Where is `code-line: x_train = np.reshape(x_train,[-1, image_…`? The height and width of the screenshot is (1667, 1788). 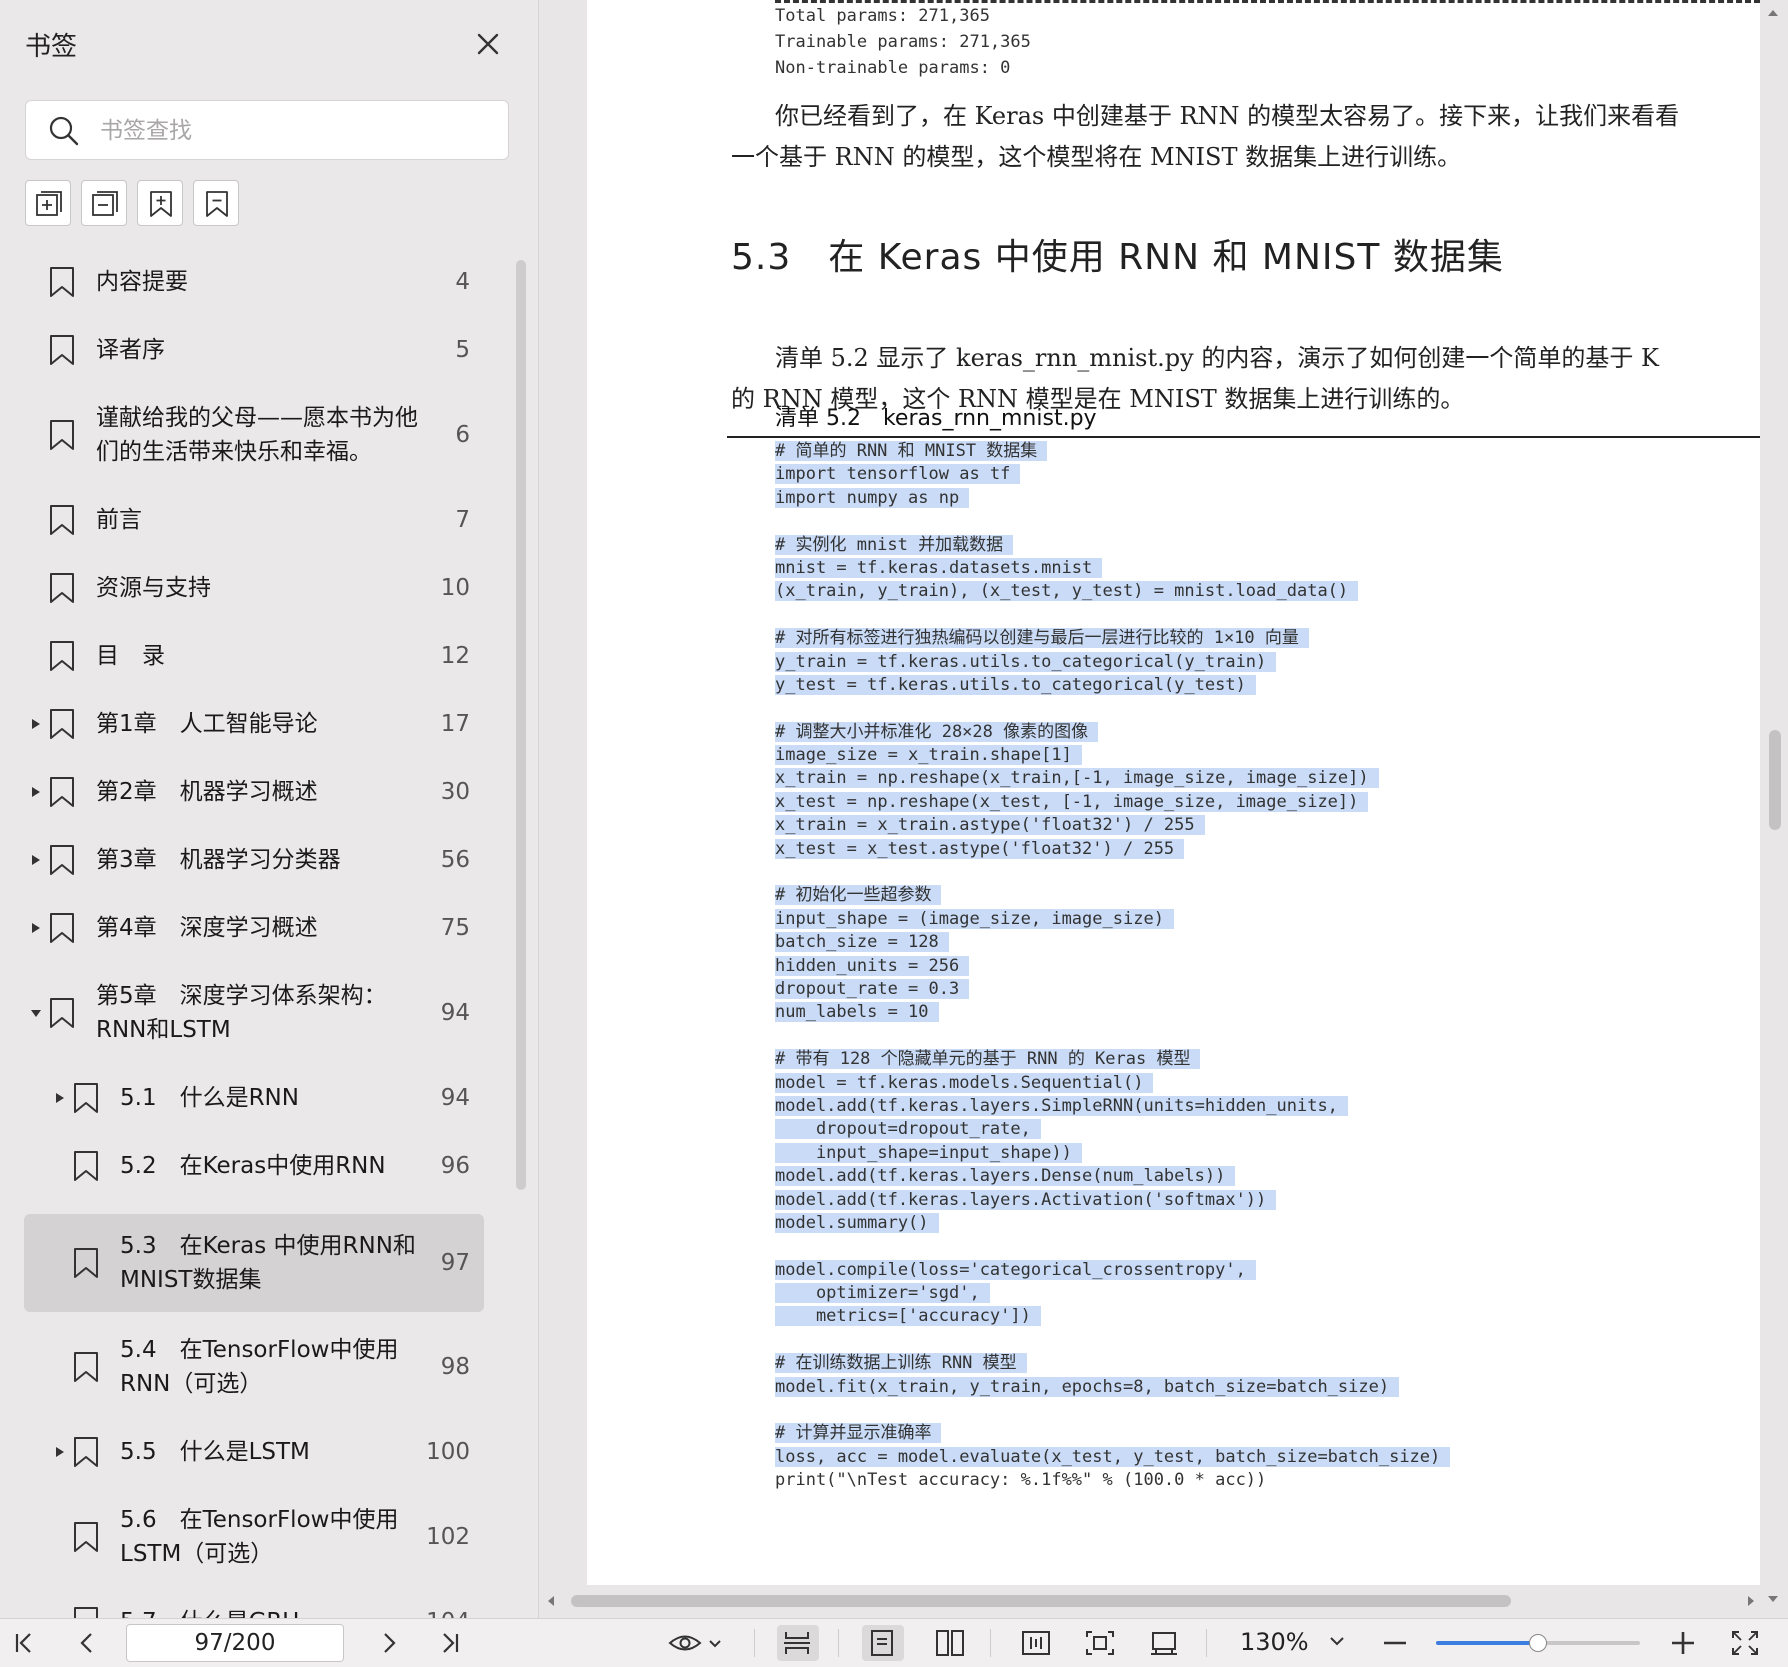
code-line: x_train = np.reshape(x_train,[-1, image_… is located at coordinates (1112, 778).